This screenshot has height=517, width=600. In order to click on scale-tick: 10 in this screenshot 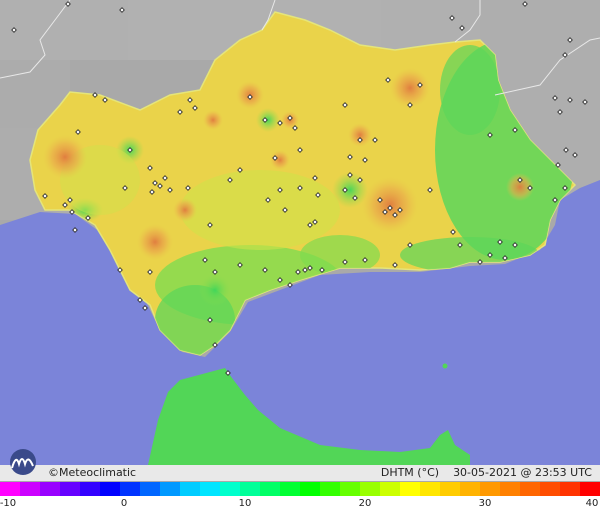, I will do `click(245, 503)`.